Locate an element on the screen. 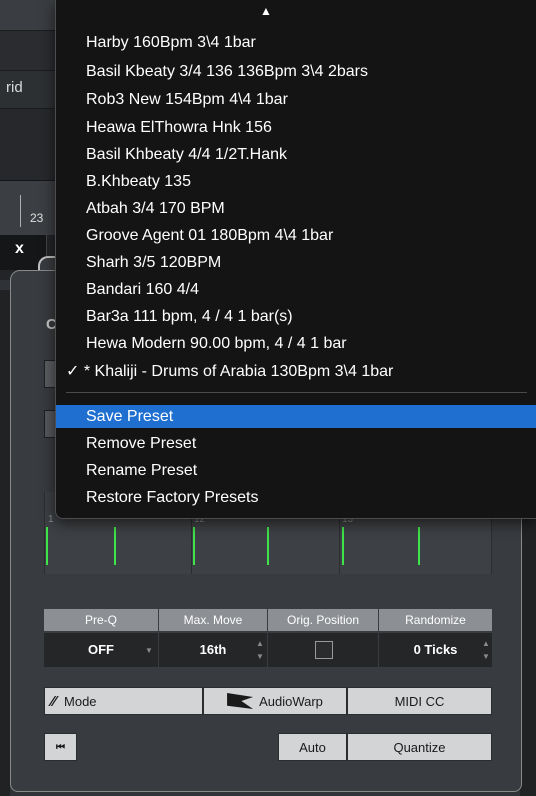  menu-item-rename-preset: Rename Preset is located at coordinates (296, 470).